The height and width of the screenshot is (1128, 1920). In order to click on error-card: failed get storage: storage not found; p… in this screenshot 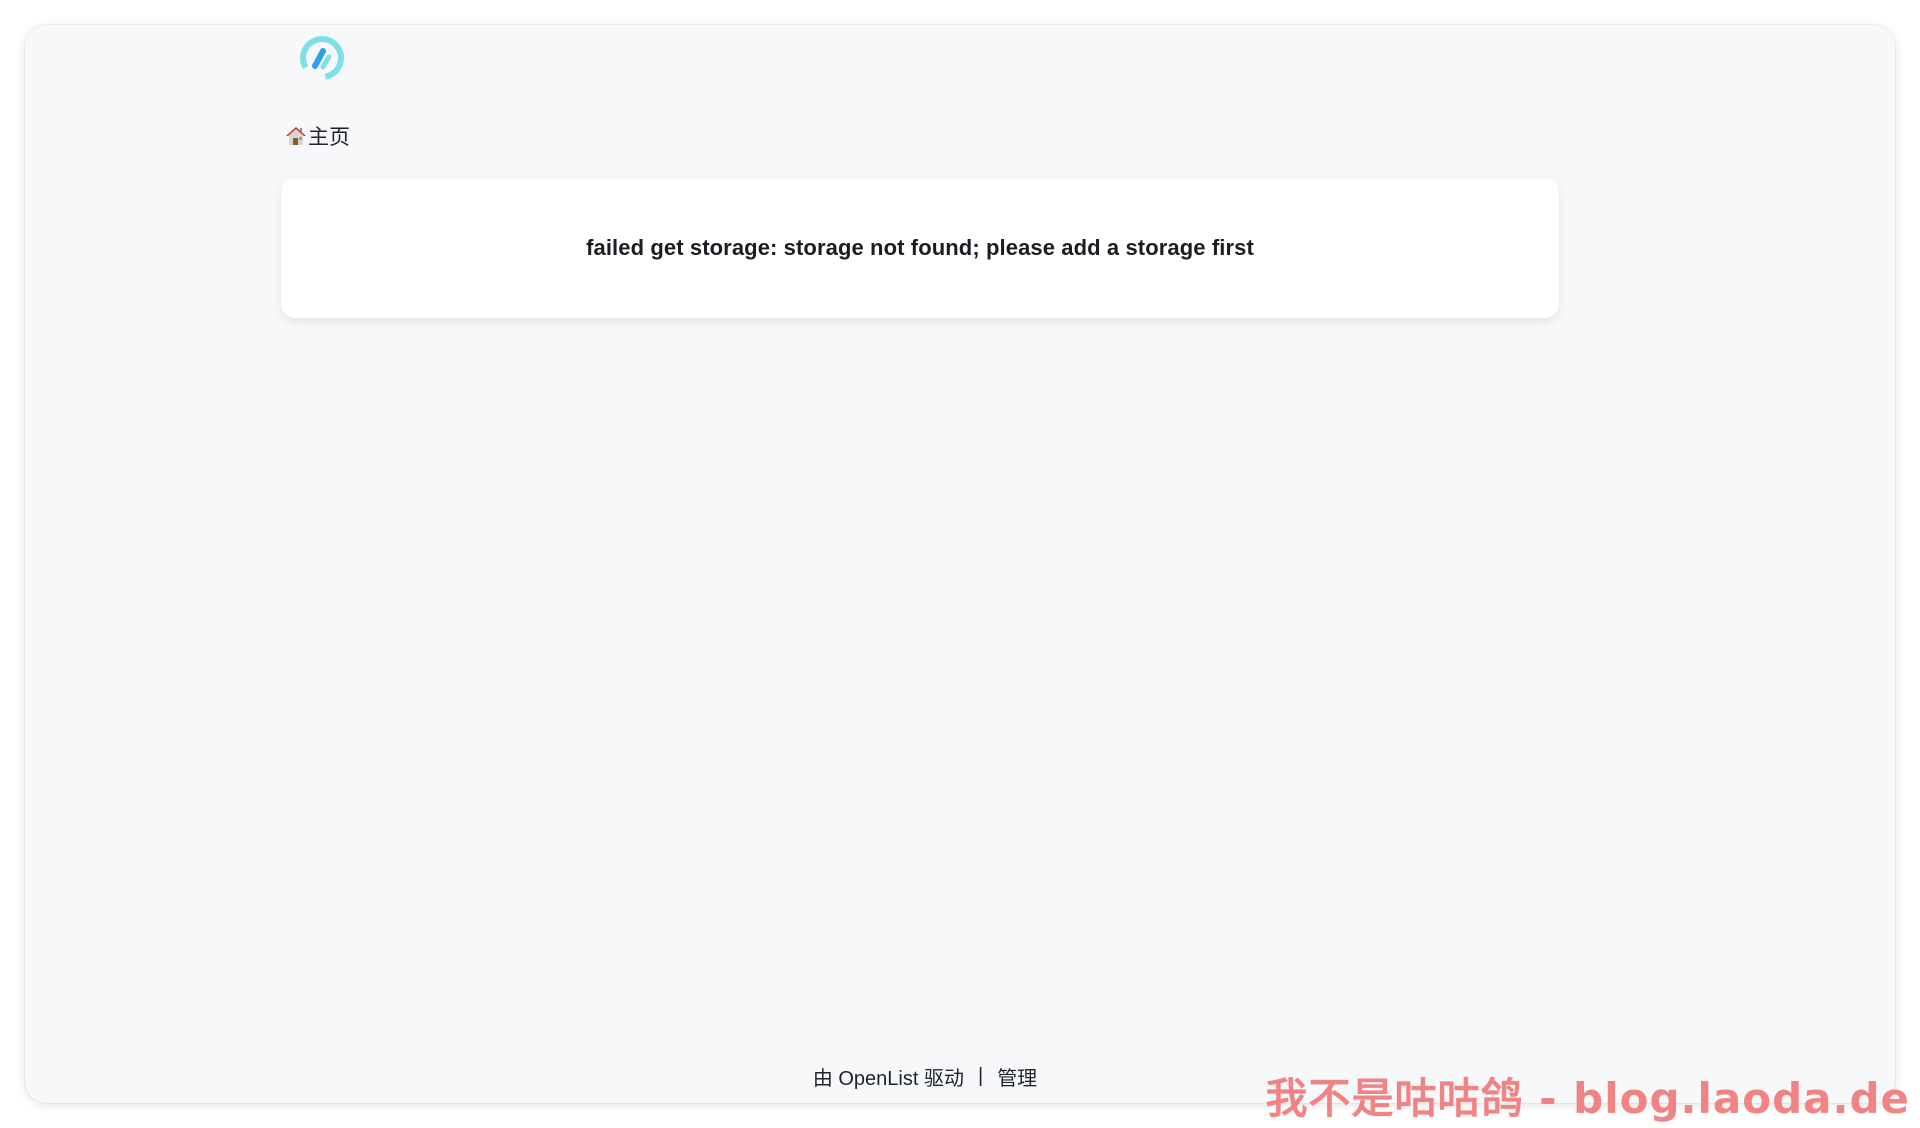, I will do `click(920, 248)`.